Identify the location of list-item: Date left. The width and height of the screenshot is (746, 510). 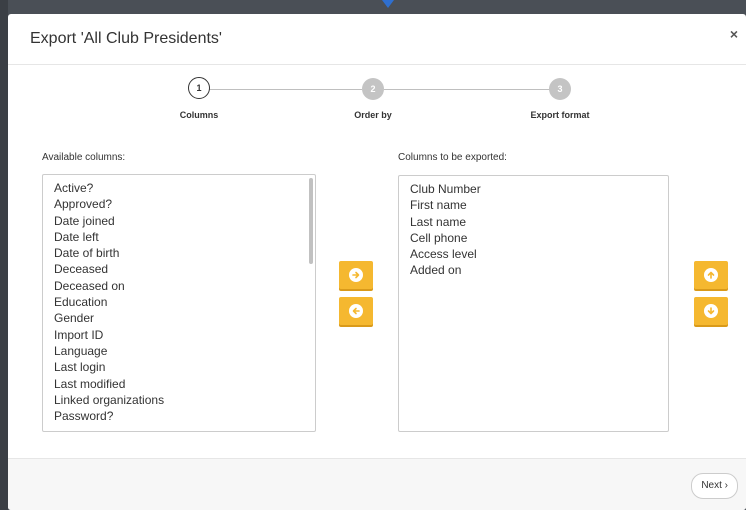
(179, 237).